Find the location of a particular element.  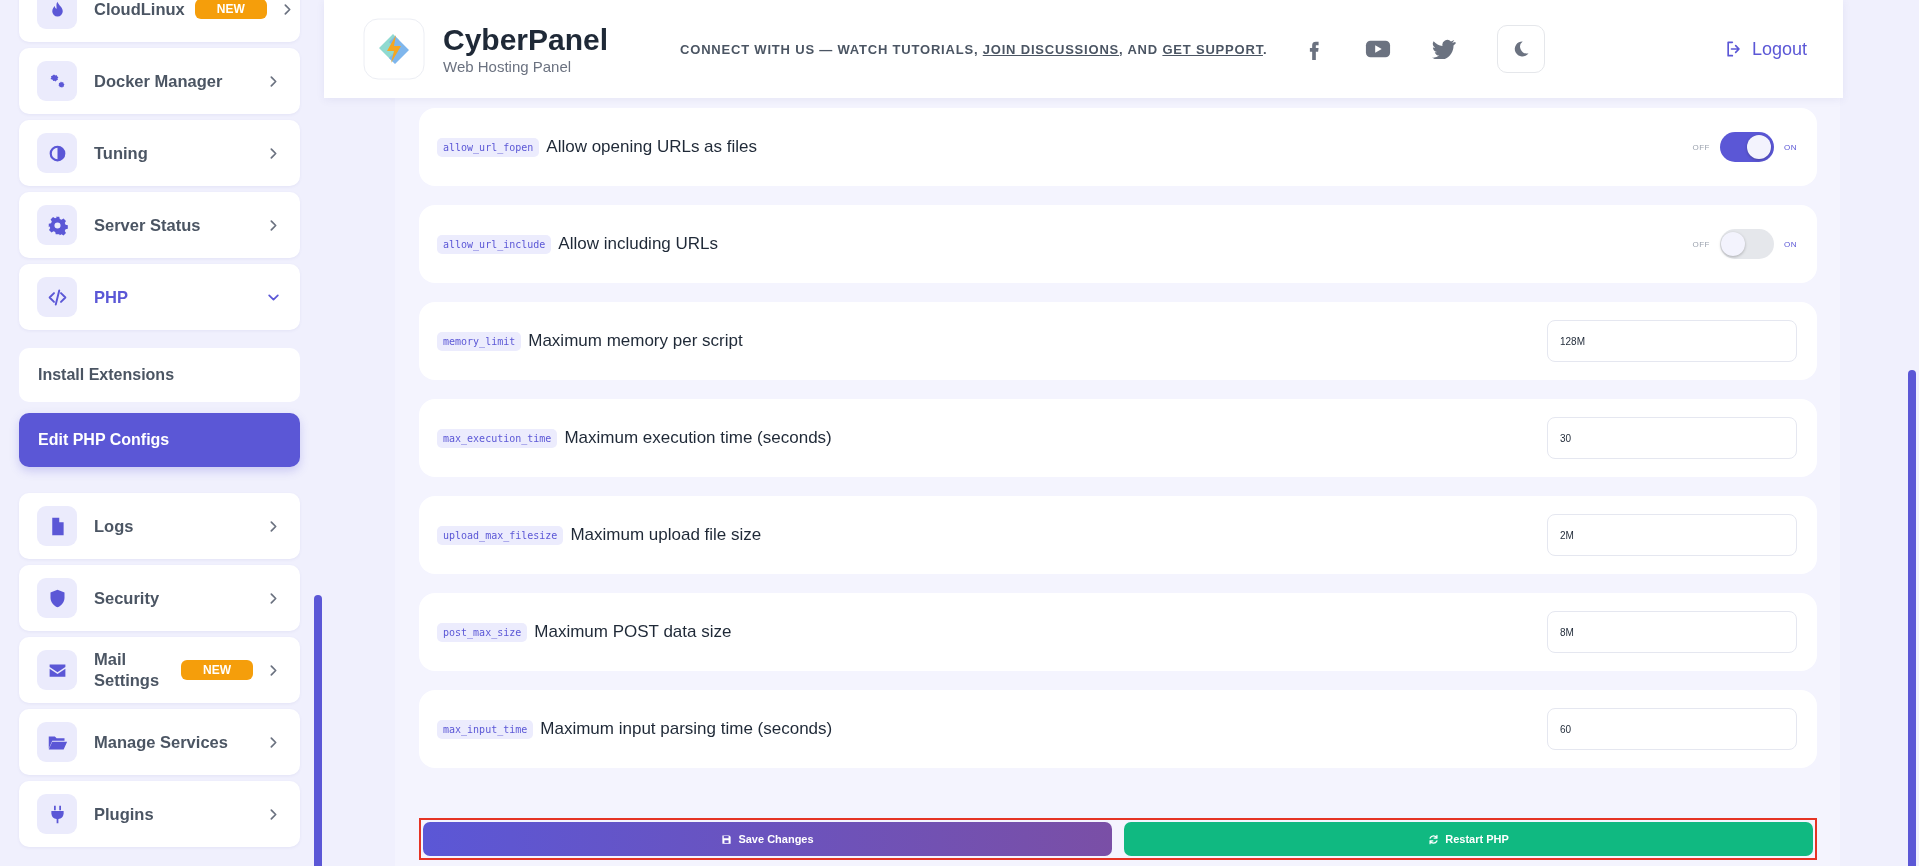

input-field: 60 is located at coordinates (1672, 729).